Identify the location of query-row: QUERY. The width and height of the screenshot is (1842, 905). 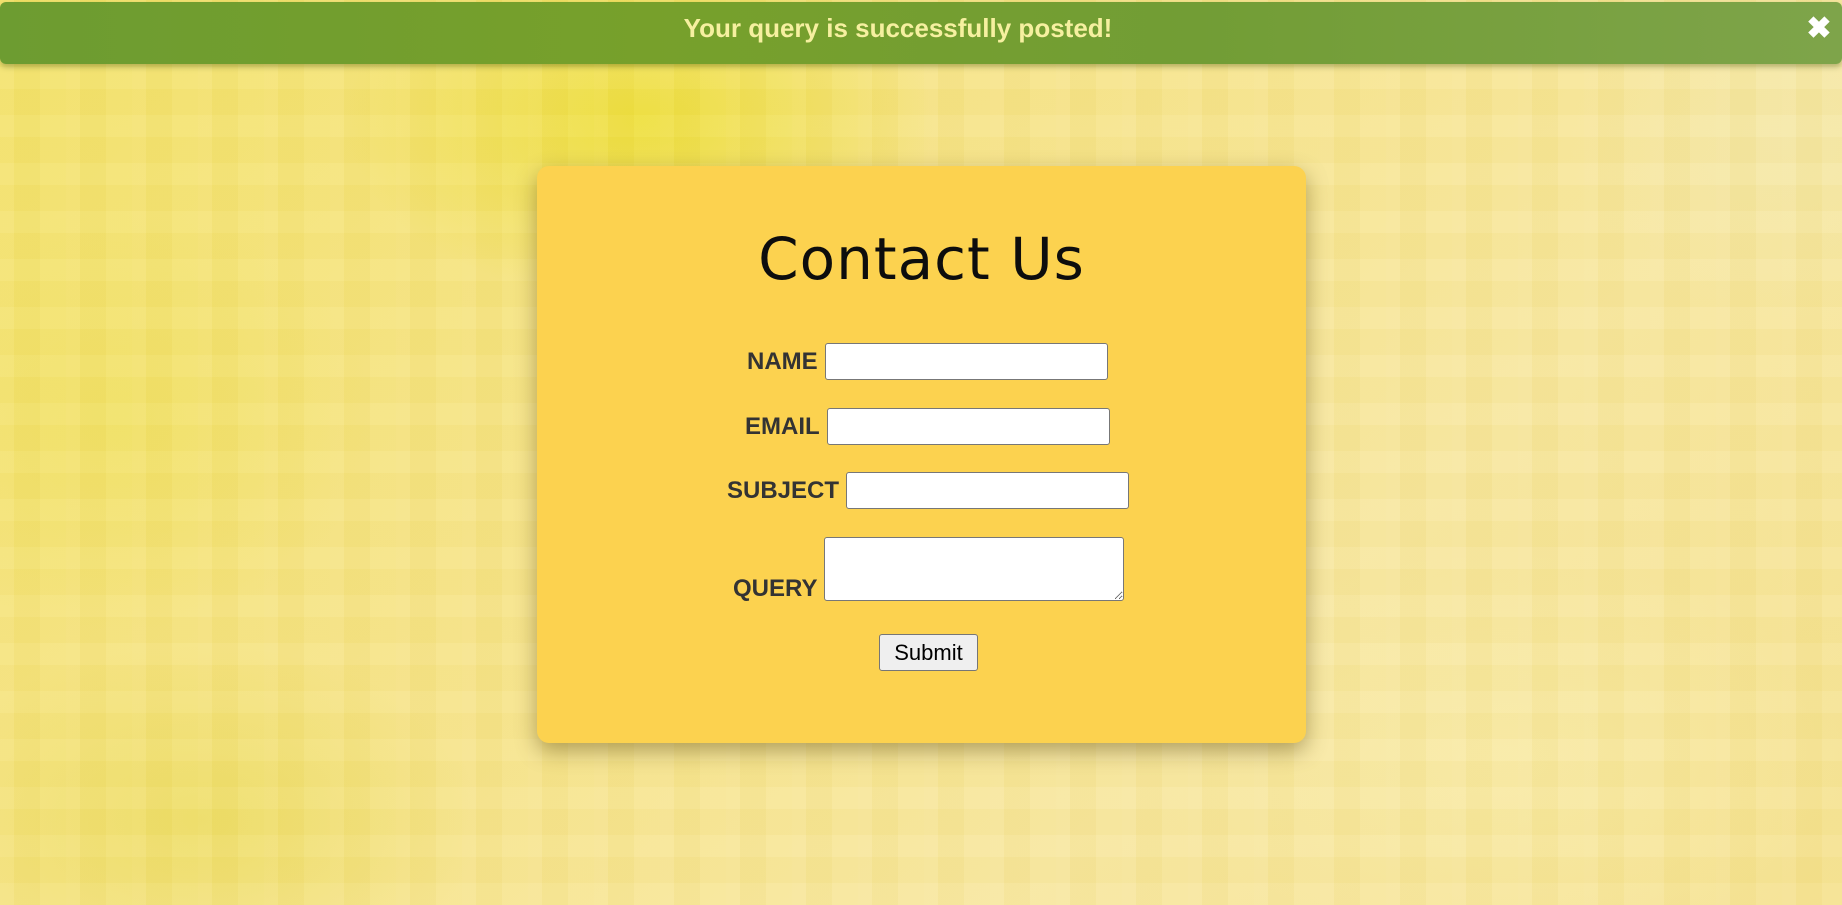
(929, 569).